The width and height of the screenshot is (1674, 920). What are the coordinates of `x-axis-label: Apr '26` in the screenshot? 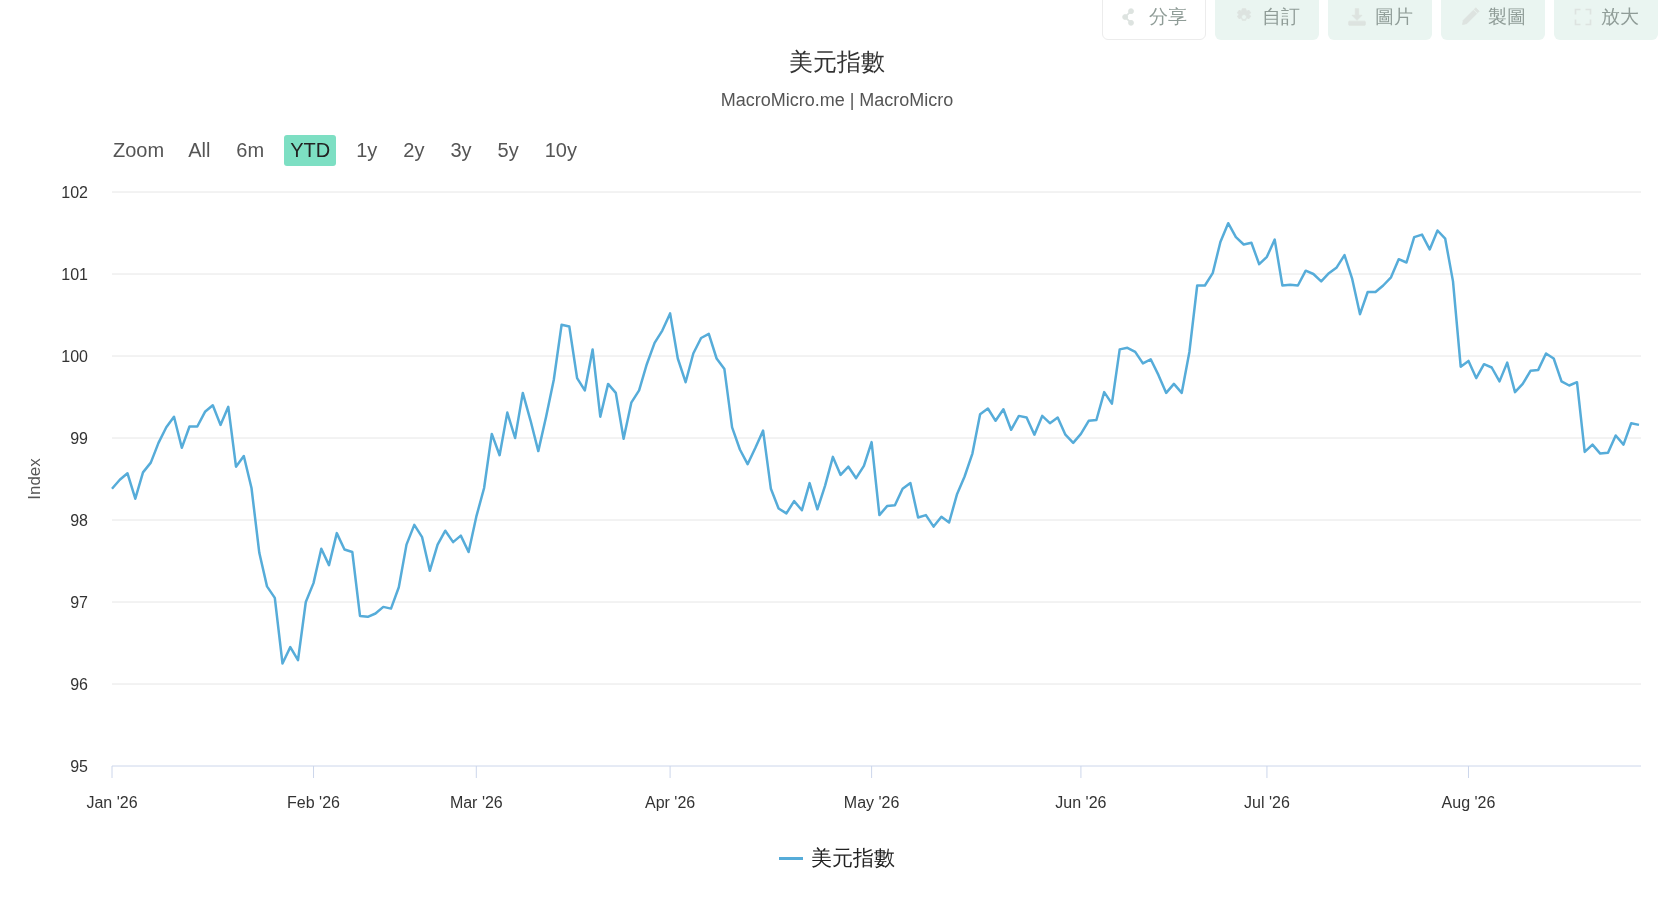 It's located at (670, 802).